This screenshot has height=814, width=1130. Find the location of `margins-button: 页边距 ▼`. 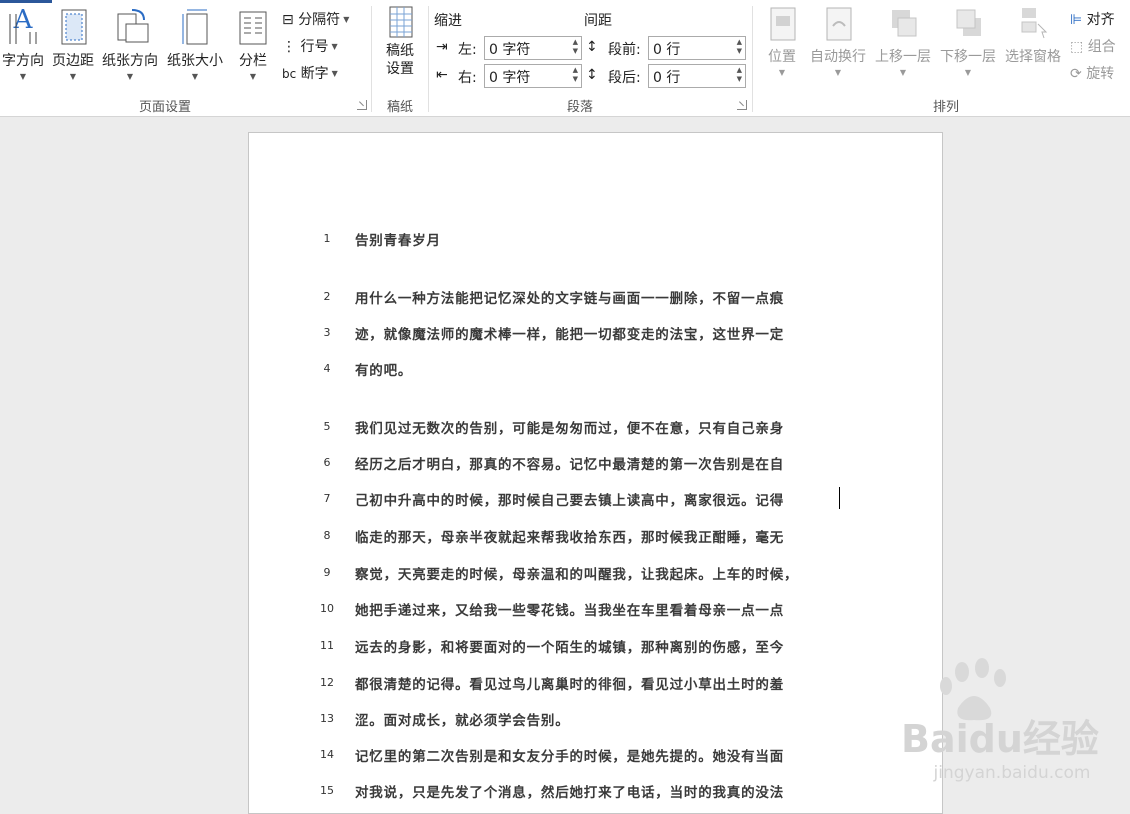

margins-button: 页边距 ▼ is located at coordinates (73, 42).